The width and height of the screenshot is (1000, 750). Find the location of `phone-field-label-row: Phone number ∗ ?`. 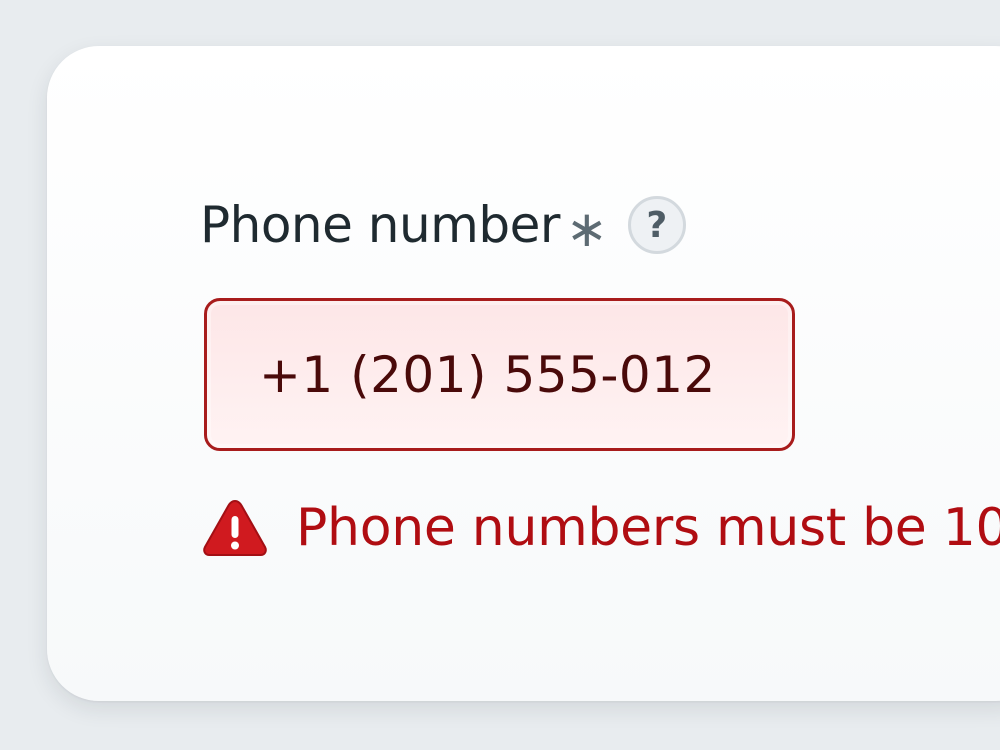

phone-field-label-row: Phone number ∗ ? is located at coordinates (443, 225).